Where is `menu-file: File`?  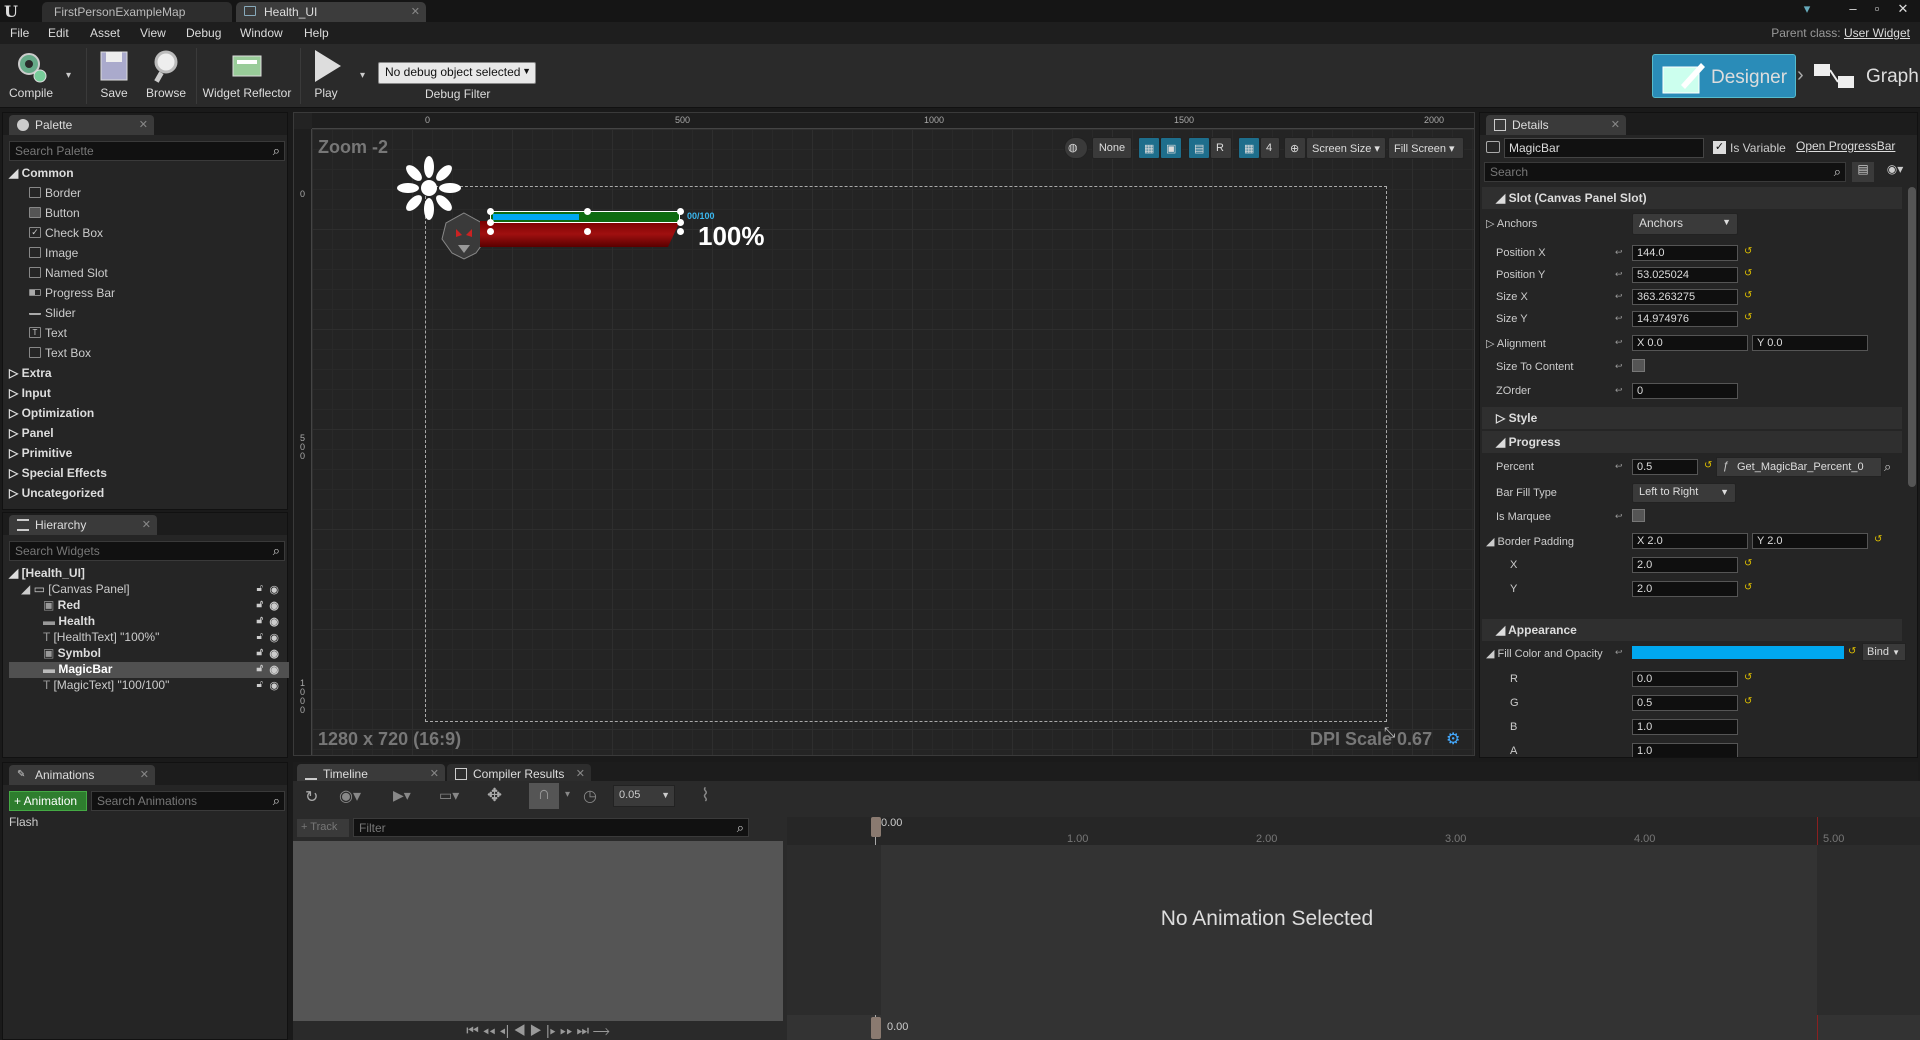 menu-file: File is located at coordinates (19, 33).